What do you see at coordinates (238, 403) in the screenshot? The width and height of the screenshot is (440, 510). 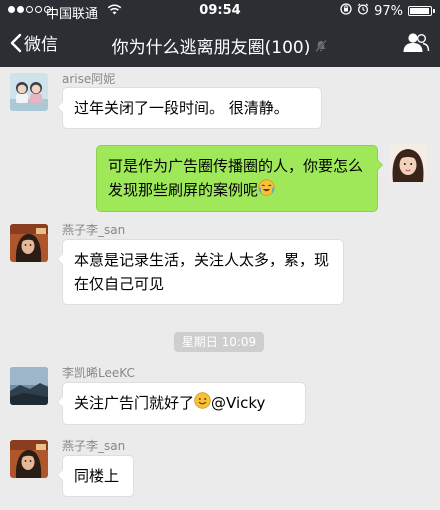 I see `mention-text: @Vicky` at bounding box center [238, 403].